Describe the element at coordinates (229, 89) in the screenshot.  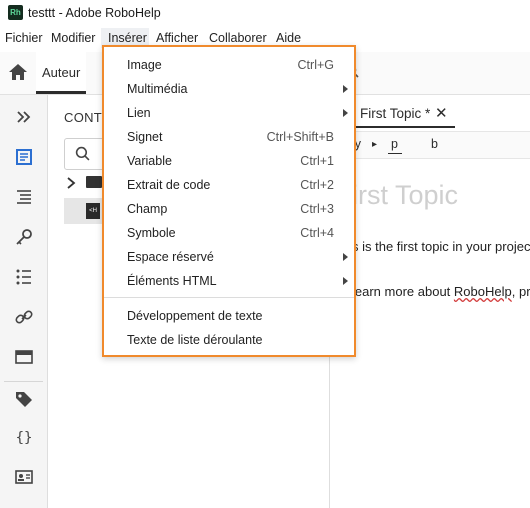
I see `menu-item-multimedia: Multimédia` at that location.